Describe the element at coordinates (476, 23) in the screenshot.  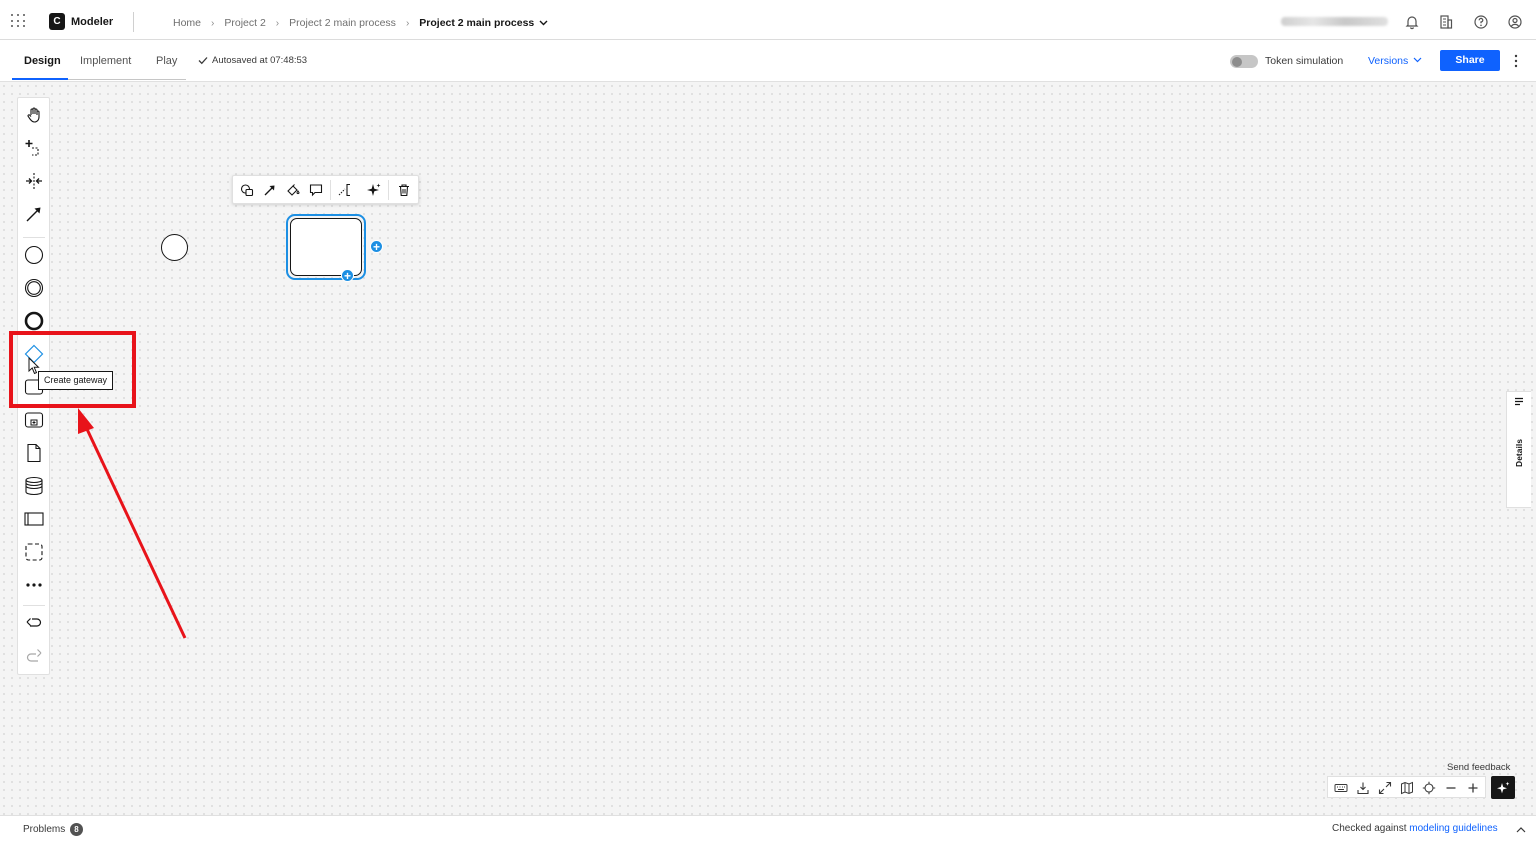
I see `breadcrumb-current-file: Project 2 main process` at that location.